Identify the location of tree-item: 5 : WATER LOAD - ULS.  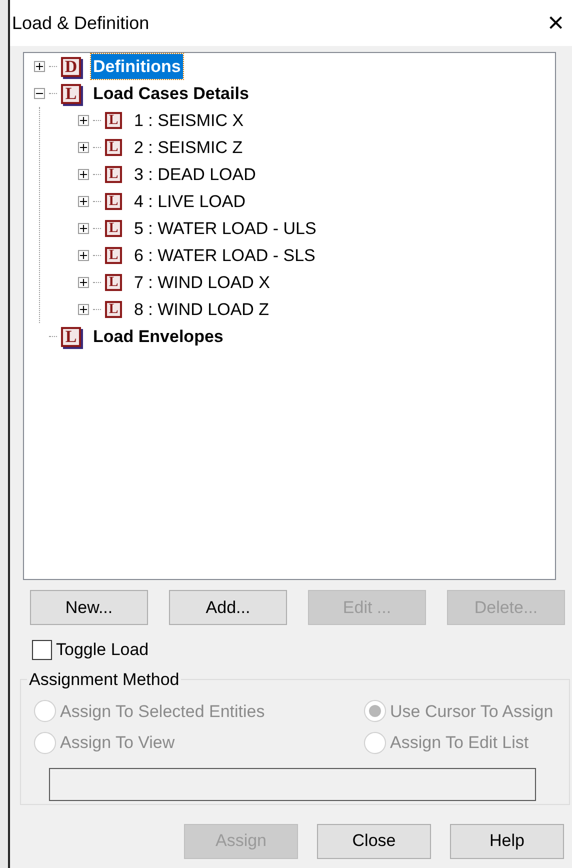
(225, 229).